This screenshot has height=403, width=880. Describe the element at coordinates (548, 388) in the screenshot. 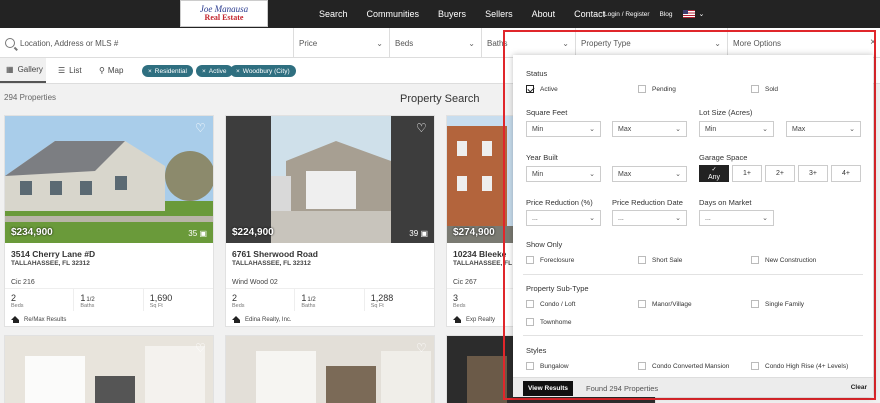

I see `view-results-button: View Results` at that location.